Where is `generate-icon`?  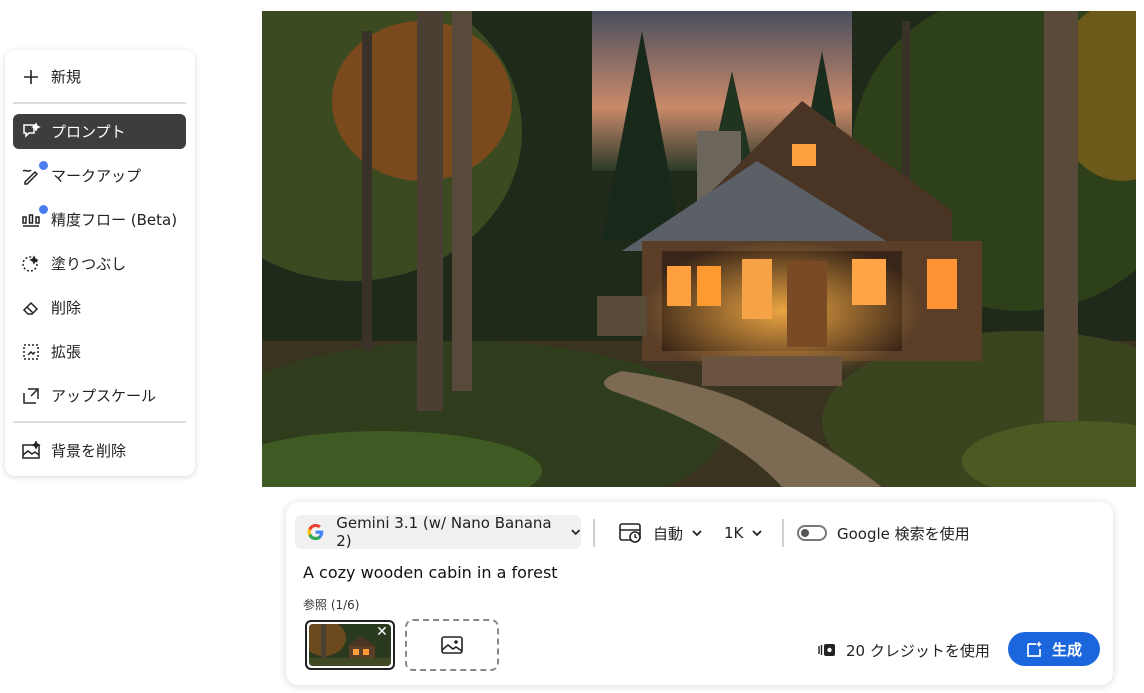 generate-icon is located at coordinates (1035, 649).